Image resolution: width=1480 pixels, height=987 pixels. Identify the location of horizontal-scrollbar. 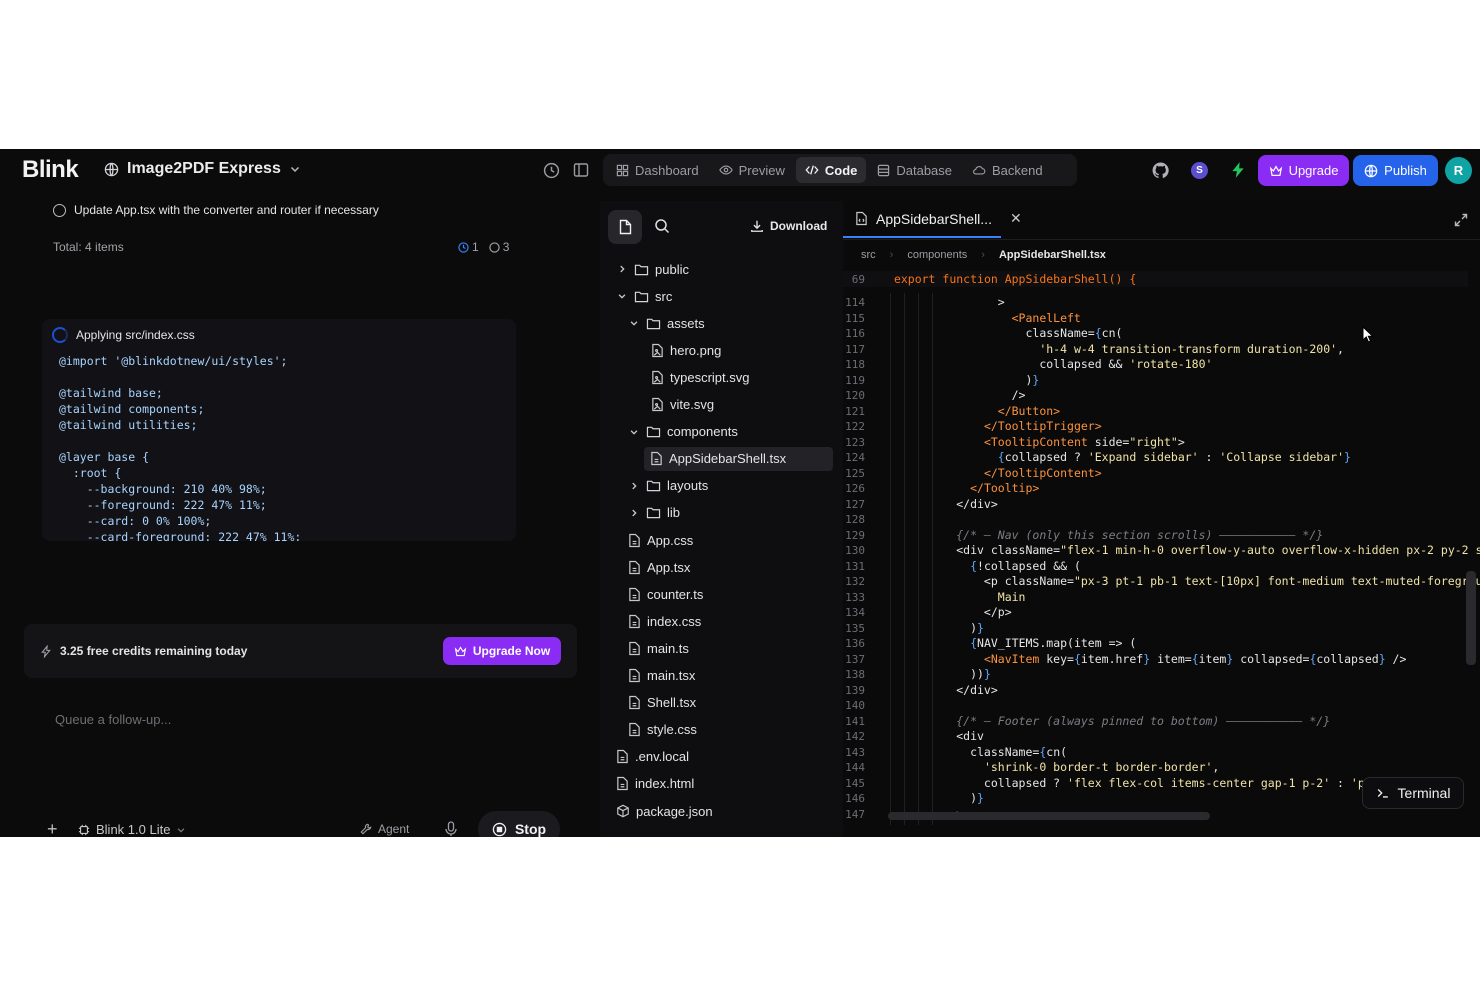
(1049, 816).